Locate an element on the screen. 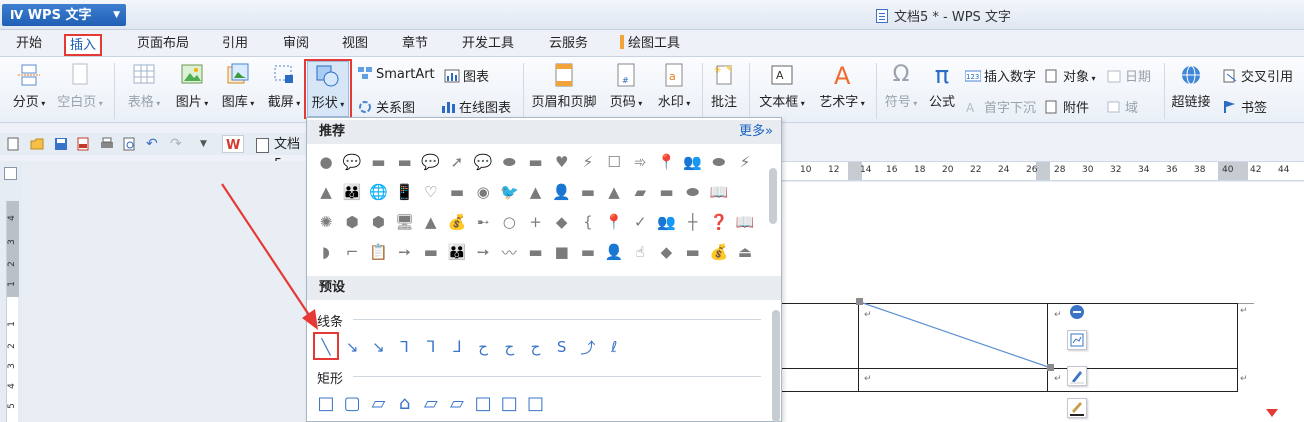  relation-chart-button: 关系图 is located at coordinates (386, 106).